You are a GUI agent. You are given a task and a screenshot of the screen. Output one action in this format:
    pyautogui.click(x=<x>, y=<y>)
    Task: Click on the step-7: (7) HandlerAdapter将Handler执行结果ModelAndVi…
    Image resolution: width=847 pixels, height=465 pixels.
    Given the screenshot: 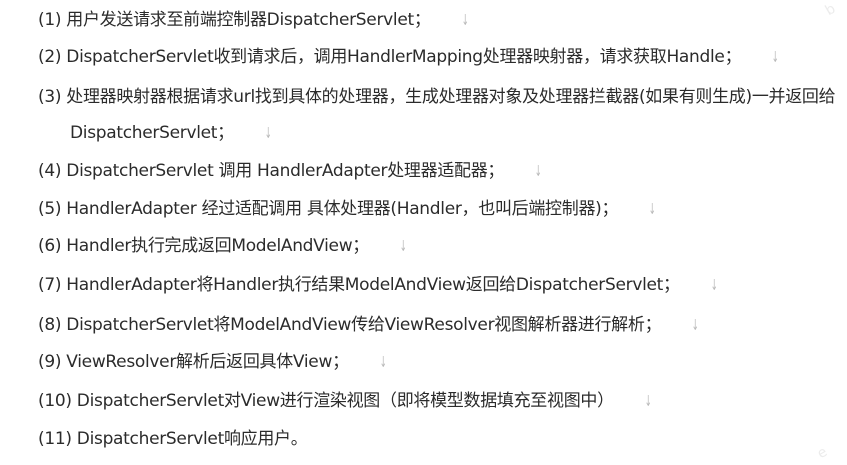 What is the action you would take?
    pyautogui.click(x=379, y=285)
    